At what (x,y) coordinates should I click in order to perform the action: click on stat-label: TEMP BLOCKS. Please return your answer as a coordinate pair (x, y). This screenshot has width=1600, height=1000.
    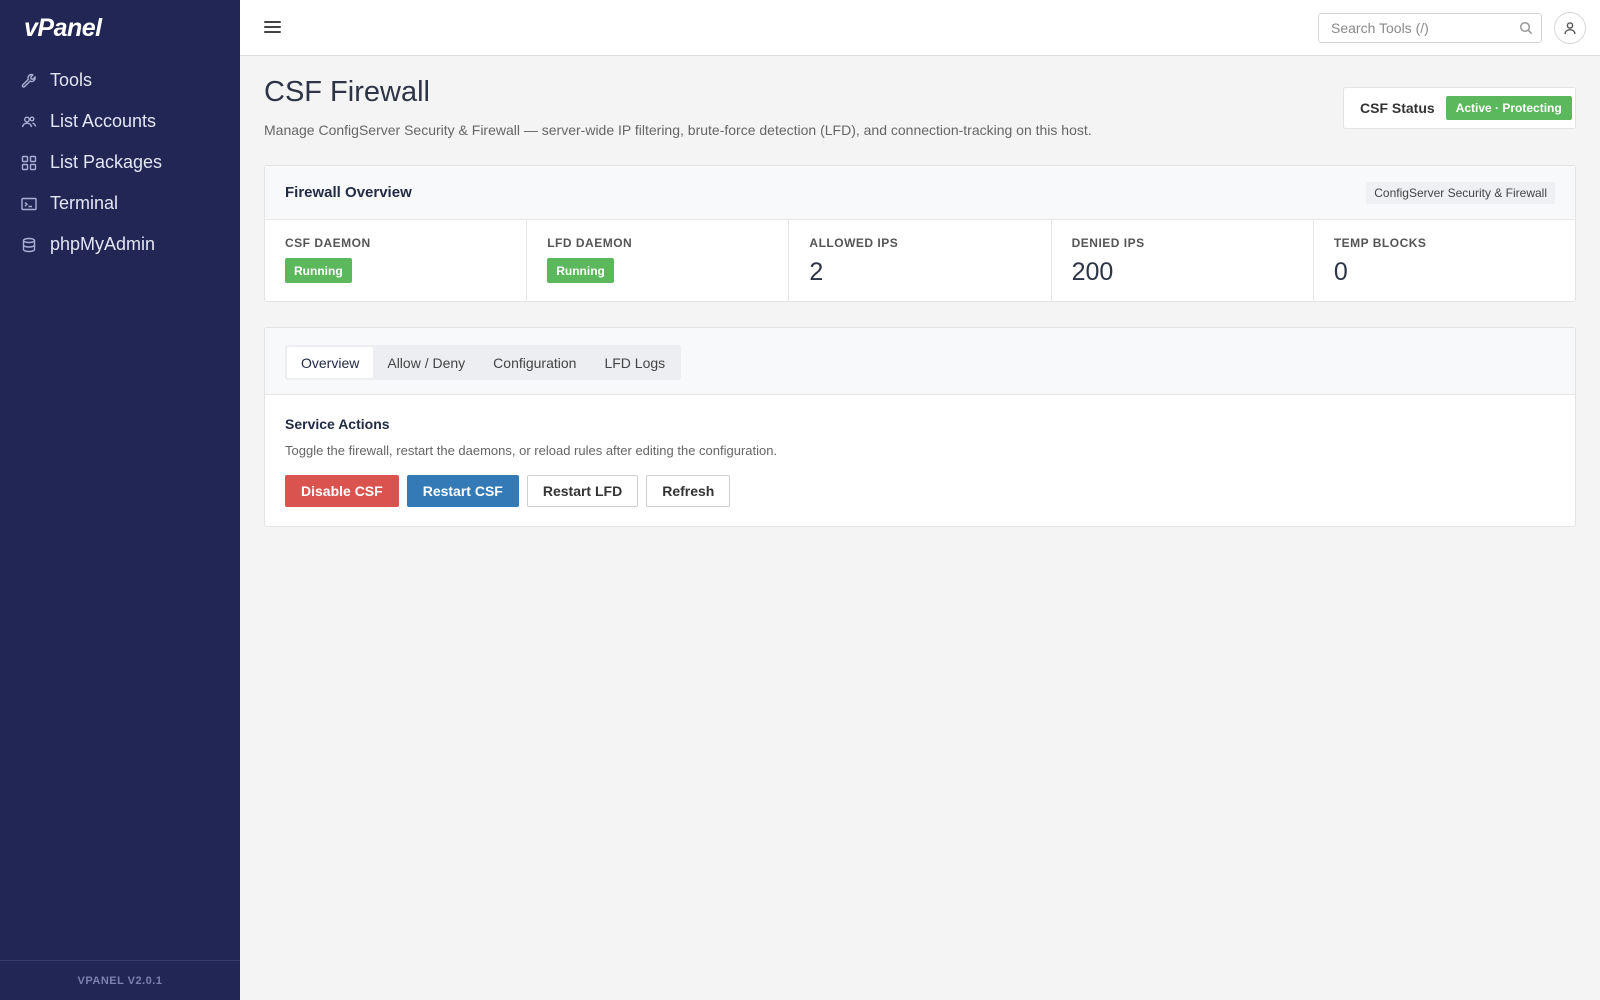
    Looking at the image, I should click on (1380, 243).